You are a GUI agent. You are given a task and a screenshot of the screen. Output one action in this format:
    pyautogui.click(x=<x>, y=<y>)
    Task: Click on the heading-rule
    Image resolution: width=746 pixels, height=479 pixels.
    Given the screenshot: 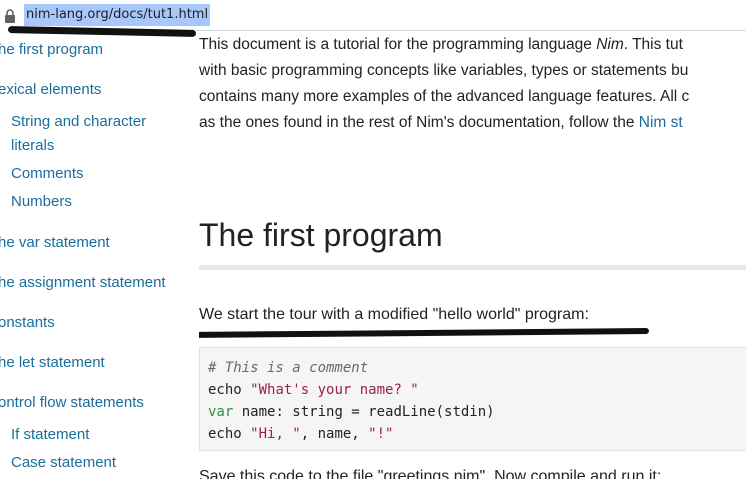 What is the action you would take?
    pyautogui.click(x=472, y=267)
    